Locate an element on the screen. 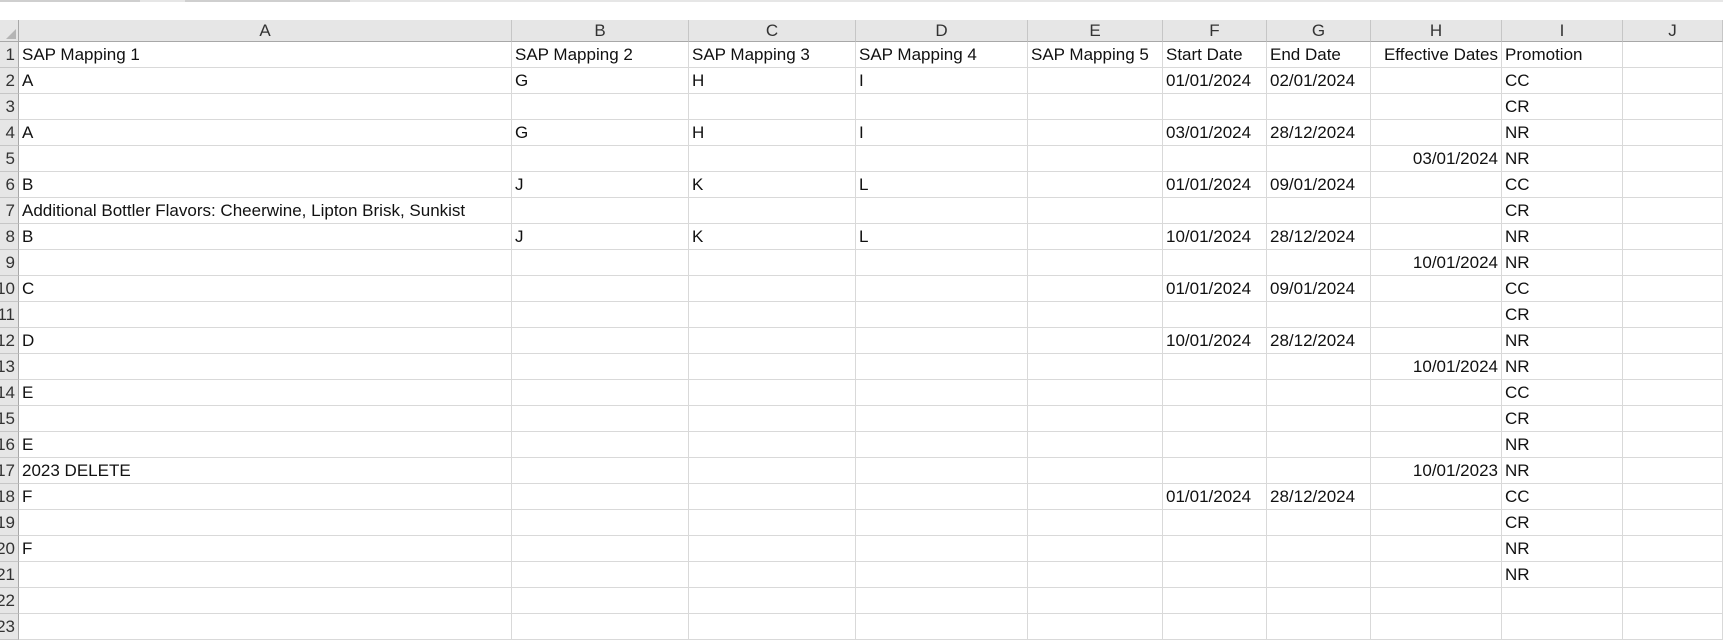 This screenshot has height=640, width=1723. cell-f4: 03/01/2024 is located at coordinates (1215, 133).